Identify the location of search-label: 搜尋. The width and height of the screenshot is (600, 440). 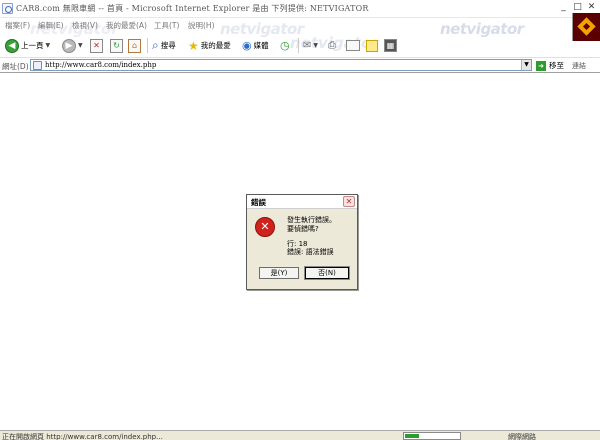
(168, 45).